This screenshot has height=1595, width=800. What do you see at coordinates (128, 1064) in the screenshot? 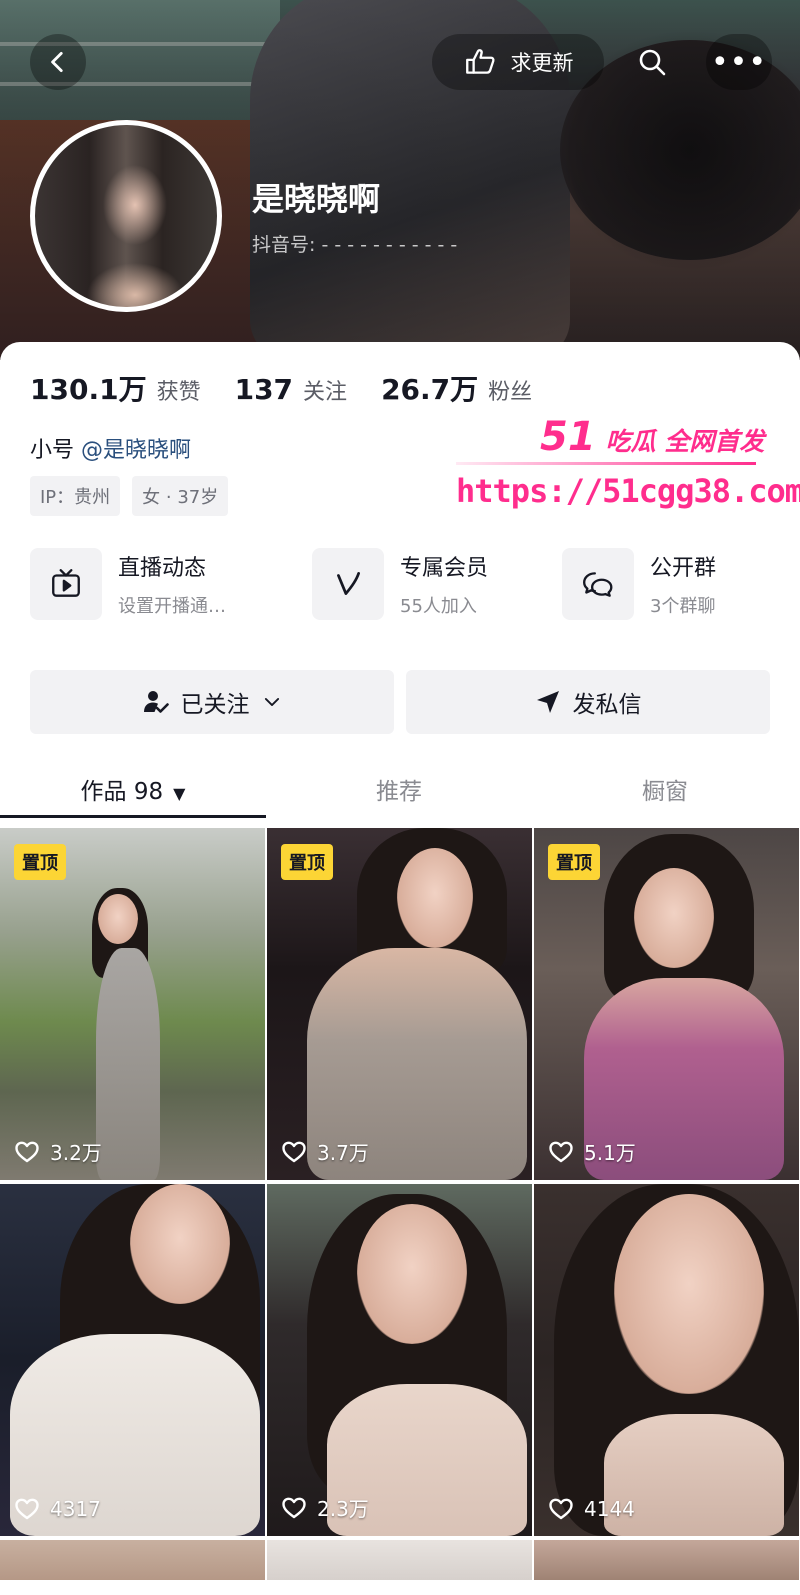
I see `thumb-figure-body` at bounding box center [128, 1064].